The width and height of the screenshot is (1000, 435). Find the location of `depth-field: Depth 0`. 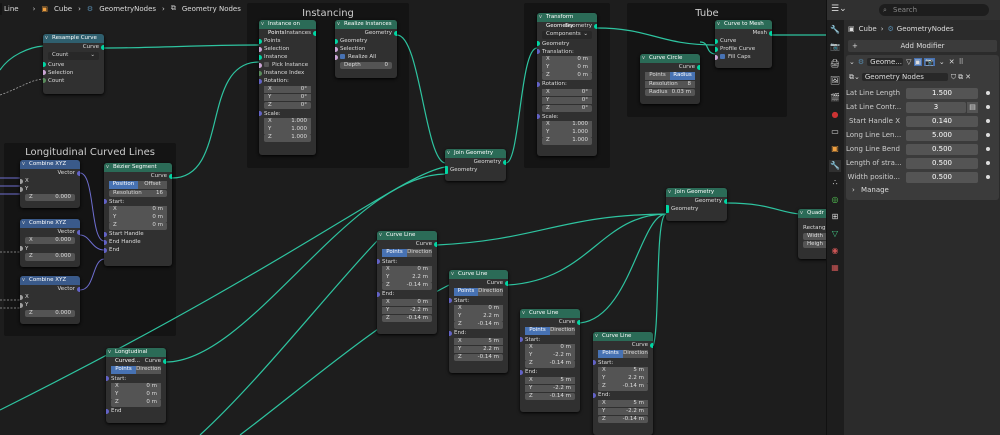

depth-field: Depth 0 is located at coordinates (366, 65).